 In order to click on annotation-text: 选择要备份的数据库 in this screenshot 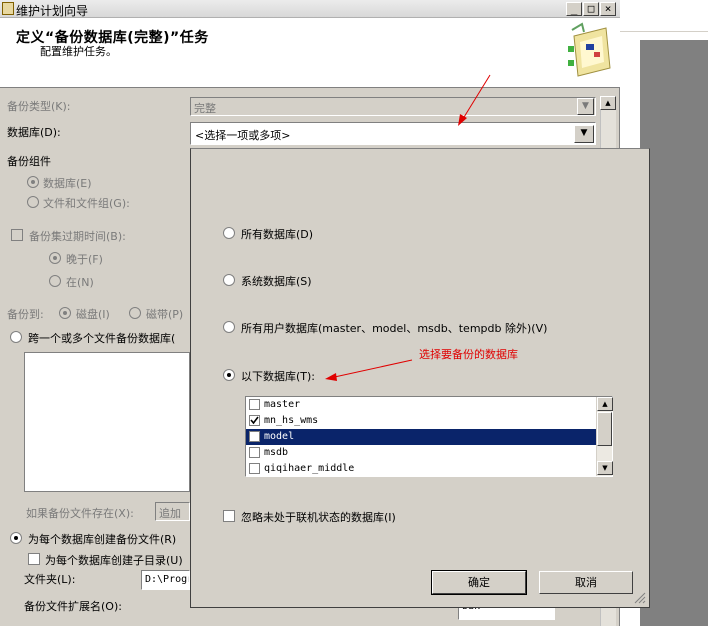, I will do `click(468, 354)`.